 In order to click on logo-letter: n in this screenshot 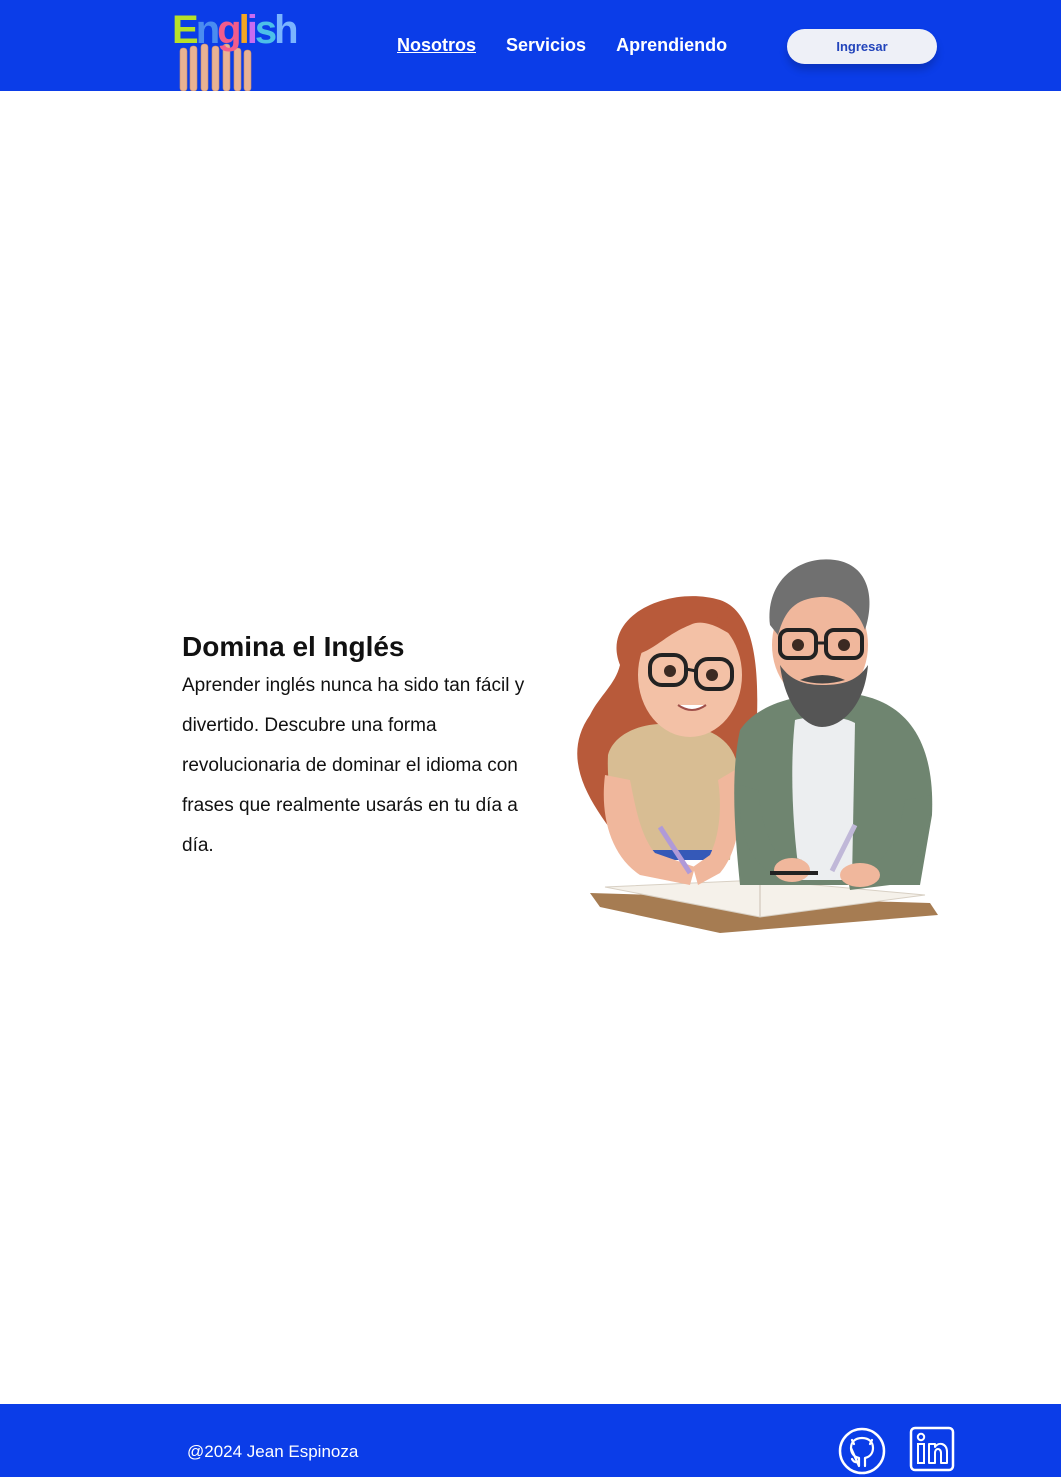, I will do `click(208, 30)`.